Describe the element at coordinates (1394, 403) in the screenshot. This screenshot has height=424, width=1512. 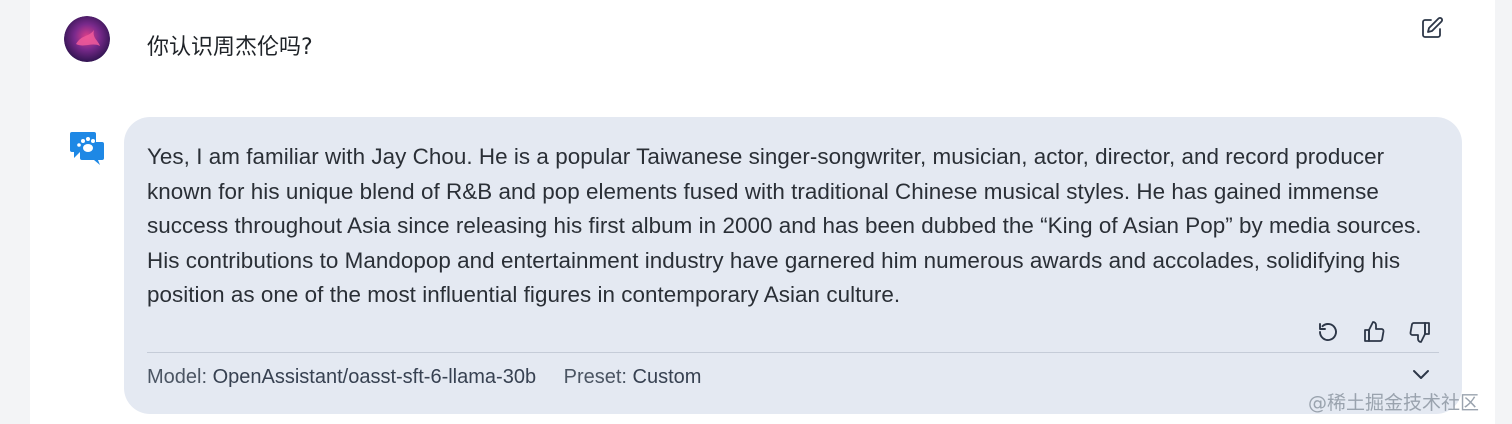
I see `watermark: @稀土掘金技术社区` at that location.